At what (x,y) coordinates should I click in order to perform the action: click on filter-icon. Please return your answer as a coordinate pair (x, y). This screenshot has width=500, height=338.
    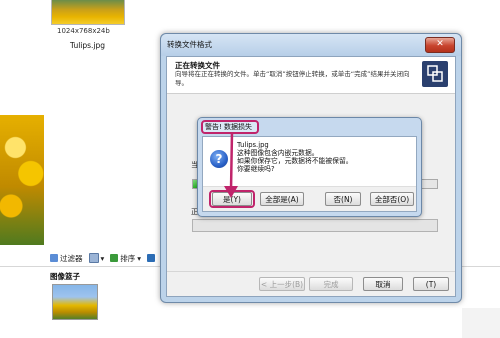
    Looking at the image, I should click on (54, 258).